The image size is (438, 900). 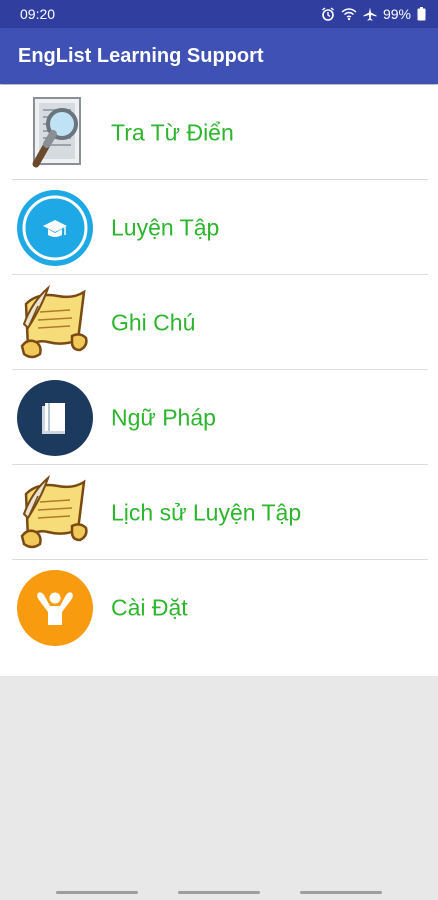 I want to click on airplane-icon, so click(x=370, y=14).